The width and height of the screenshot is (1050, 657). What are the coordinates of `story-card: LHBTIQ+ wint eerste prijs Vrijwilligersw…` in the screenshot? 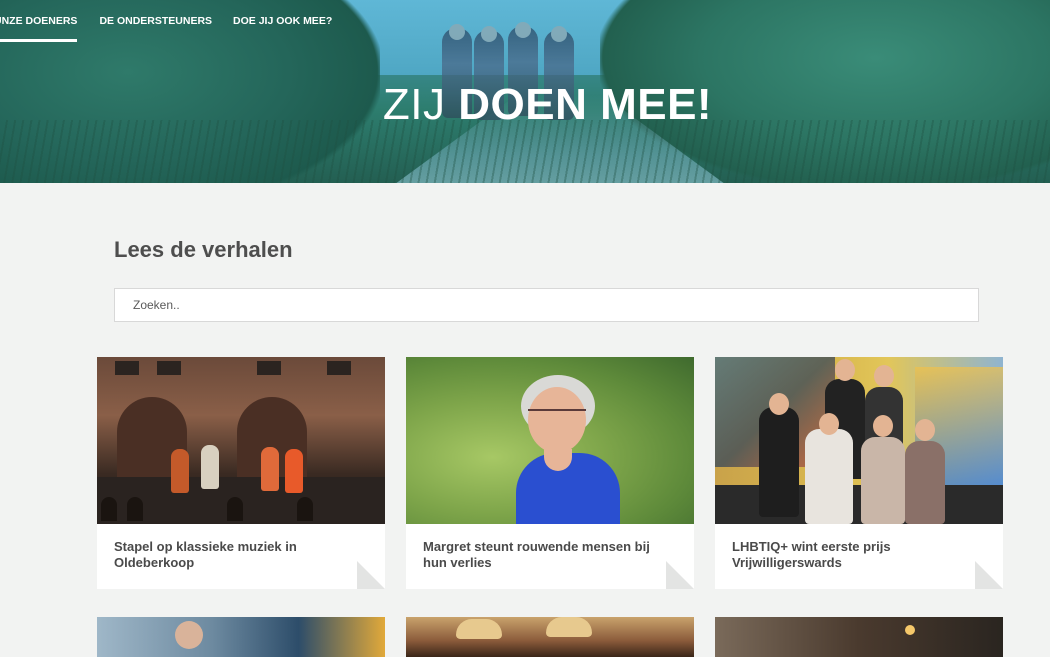 It's located at (859, 473).